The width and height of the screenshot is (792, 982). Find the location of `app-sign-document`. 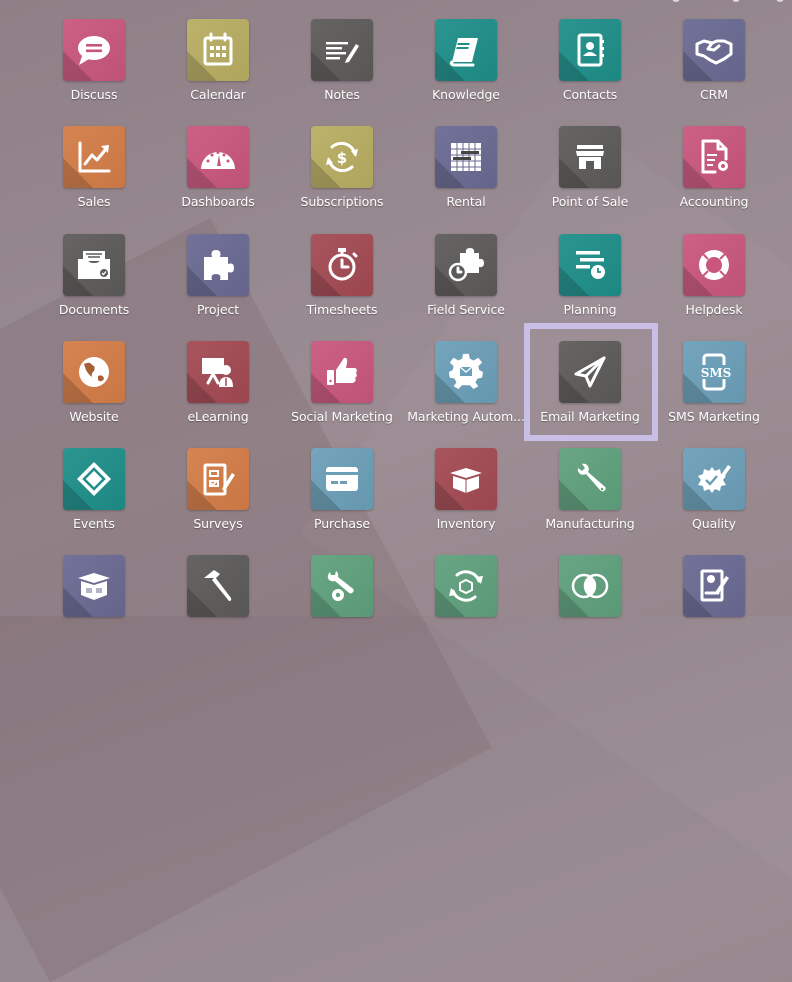

app-sign-document is located at coordinates (714, 605).